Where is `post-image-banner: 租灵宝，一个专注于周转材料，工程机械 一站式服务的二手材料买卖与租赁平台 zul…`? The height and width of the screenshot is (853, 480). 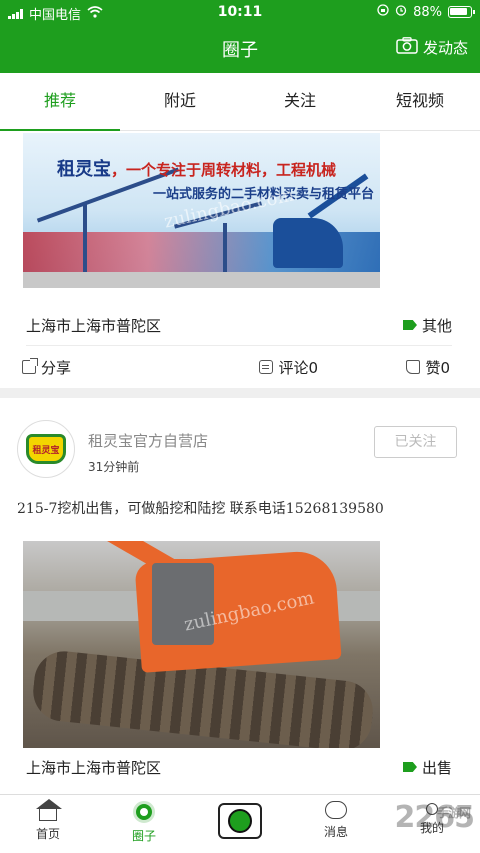 post-image-banner: 租灵宝，一个专注于周转材料，工程机械 一站式服务的二手材料买卖与租赁平台 zul… is located at coordinates (201, 210).